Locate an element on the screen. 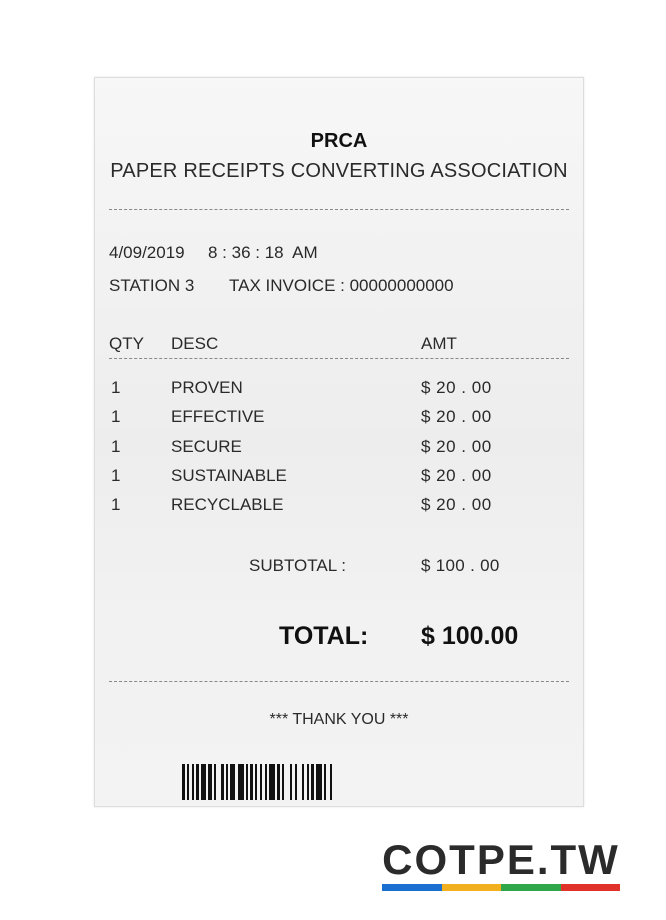 The height and width of the screenshot is (920, 666). receipt-time: 8 : 36 : 18 AM is located at coordinates (263, 252).